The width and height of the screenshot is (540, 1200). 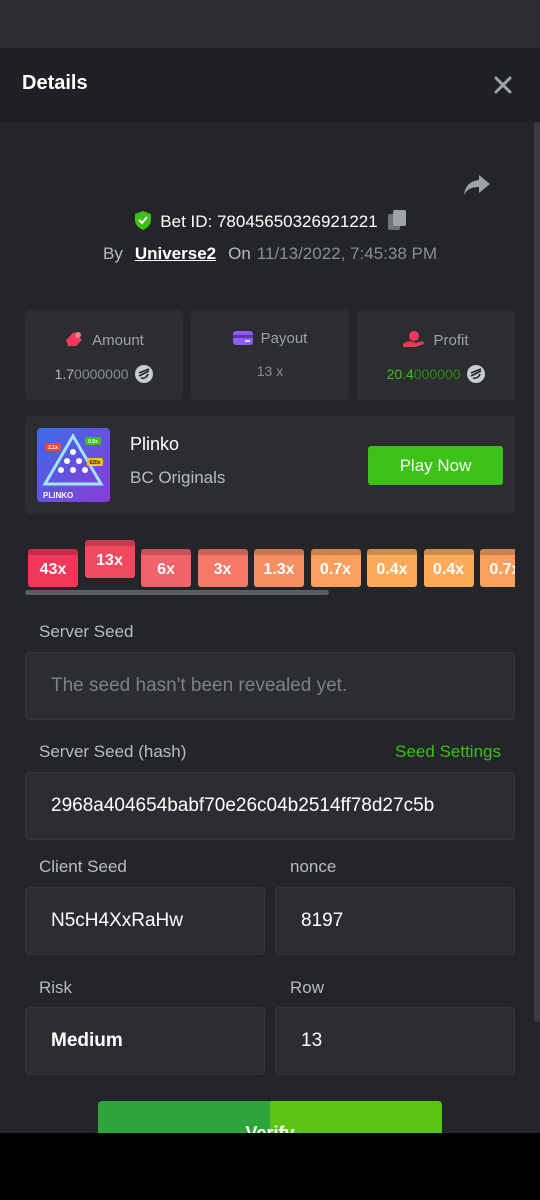 I want to click on multiplier-chip: 13x, so click(x=109, y=559).